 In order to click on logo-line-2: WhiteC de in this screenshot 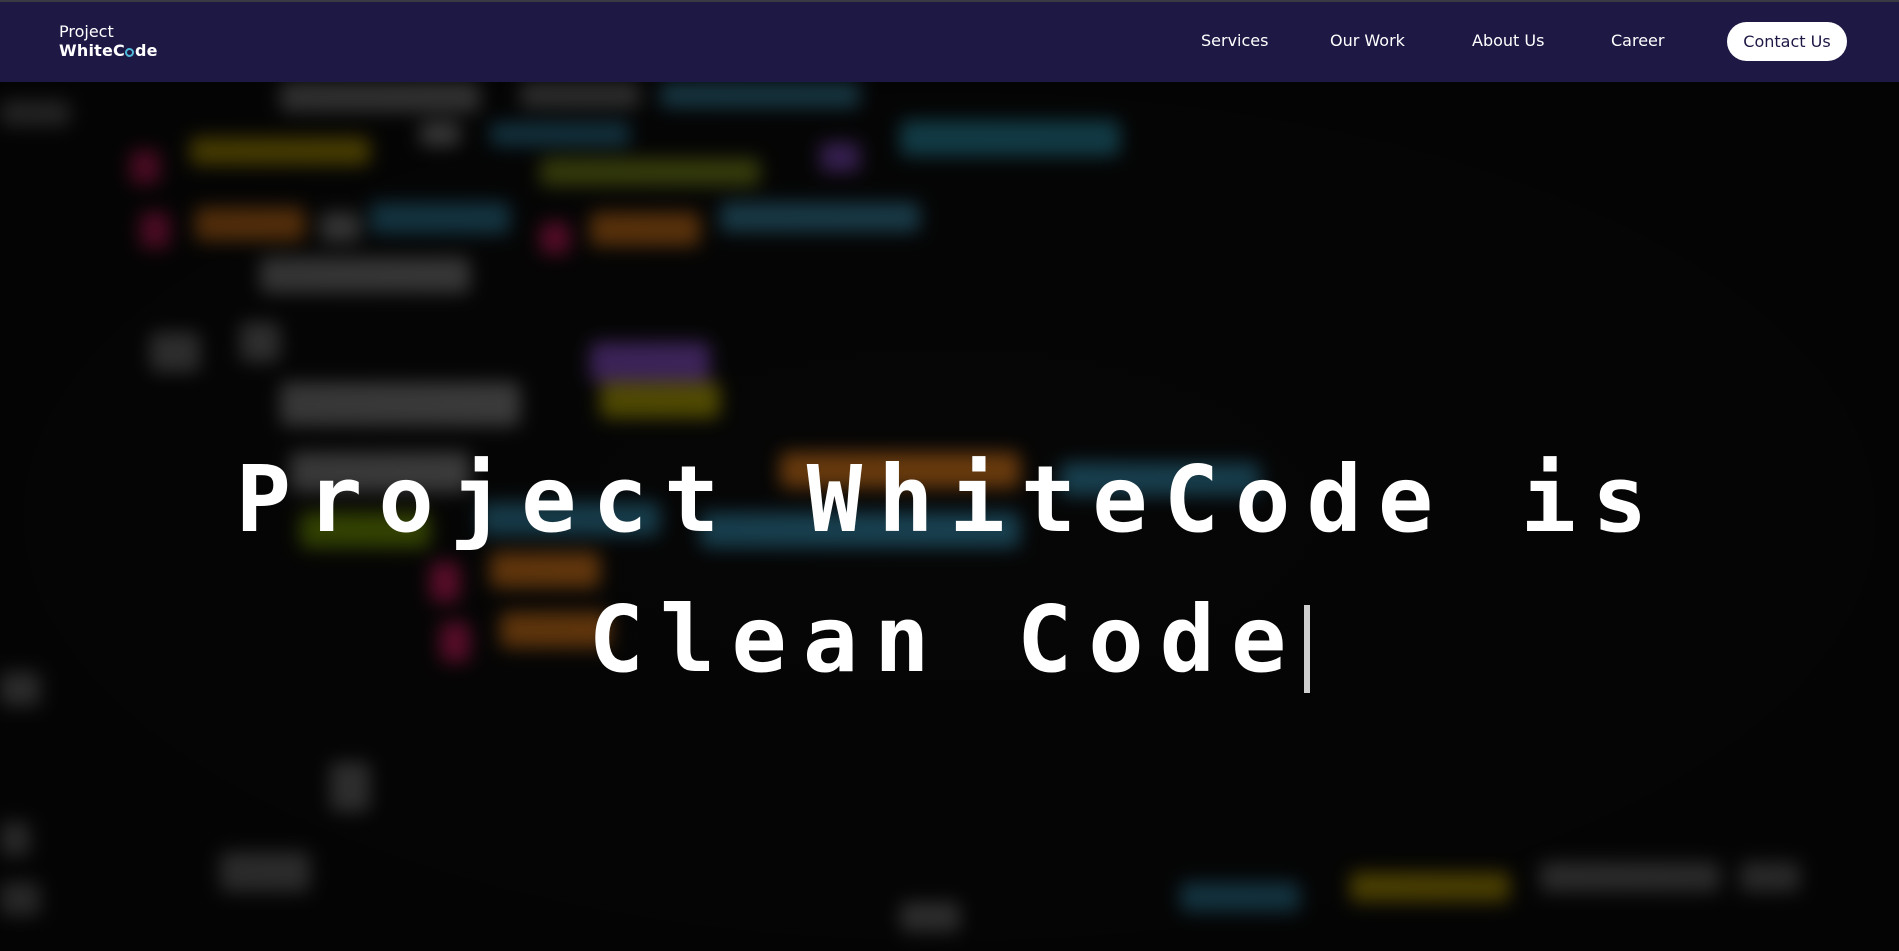, I will do `click(108, 50)`.